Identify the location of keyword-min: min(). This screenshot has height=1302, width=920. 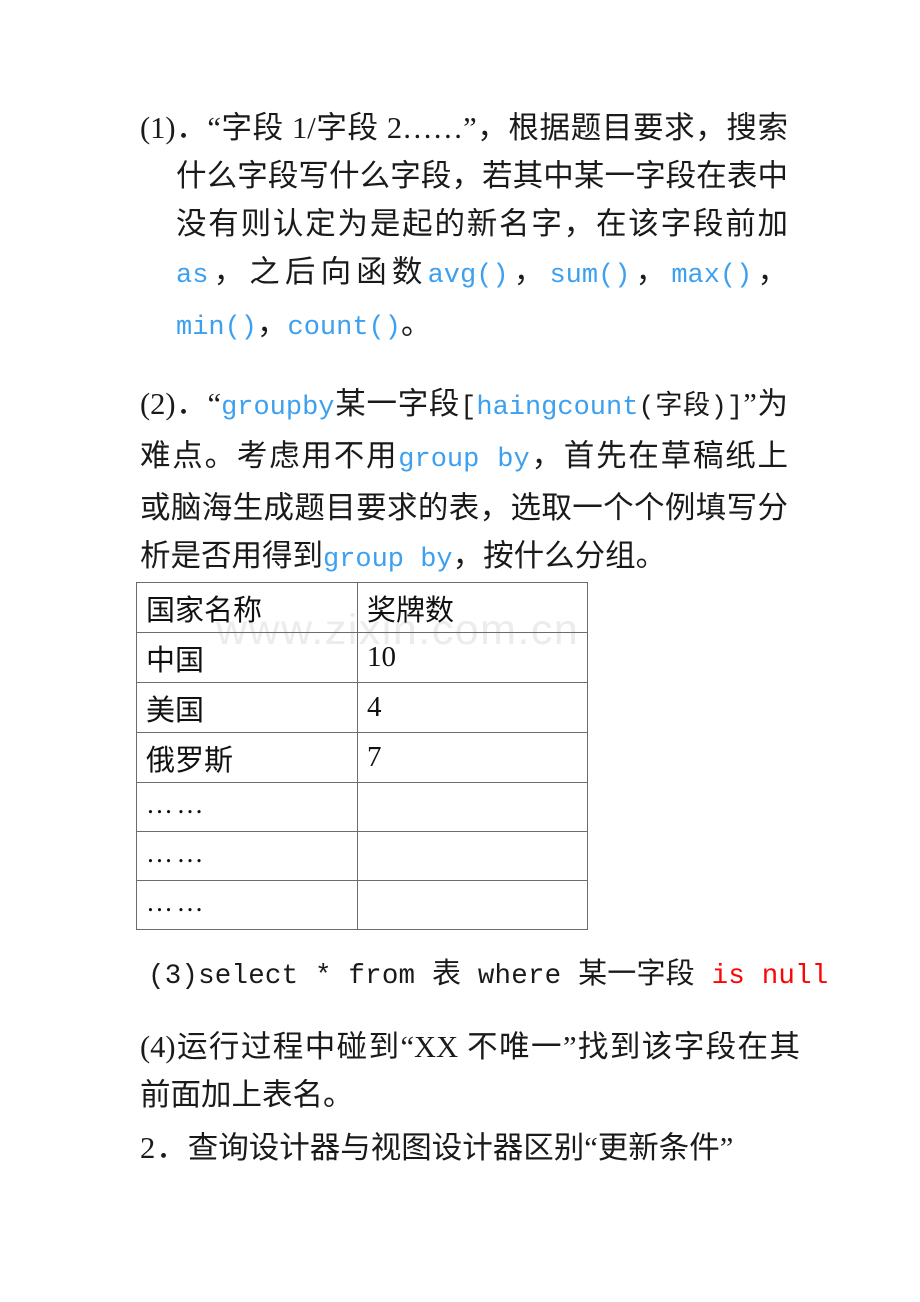
(217, 328).